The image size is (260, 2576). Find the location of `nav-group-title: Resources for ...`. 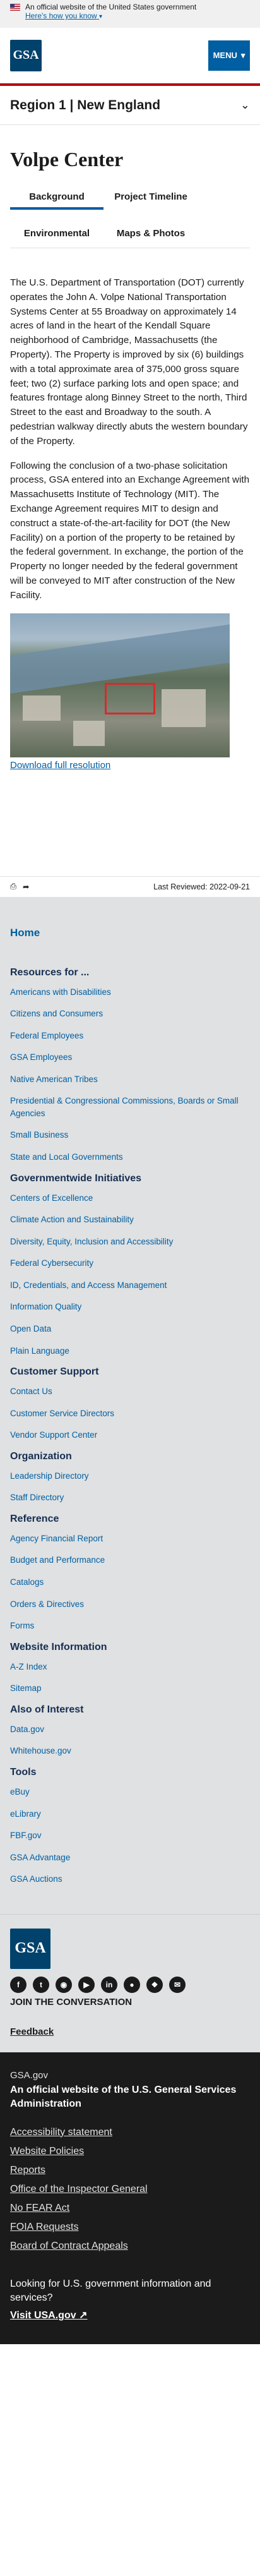

nav-group-title: Resources for ... is located at coordinates (50, 972).